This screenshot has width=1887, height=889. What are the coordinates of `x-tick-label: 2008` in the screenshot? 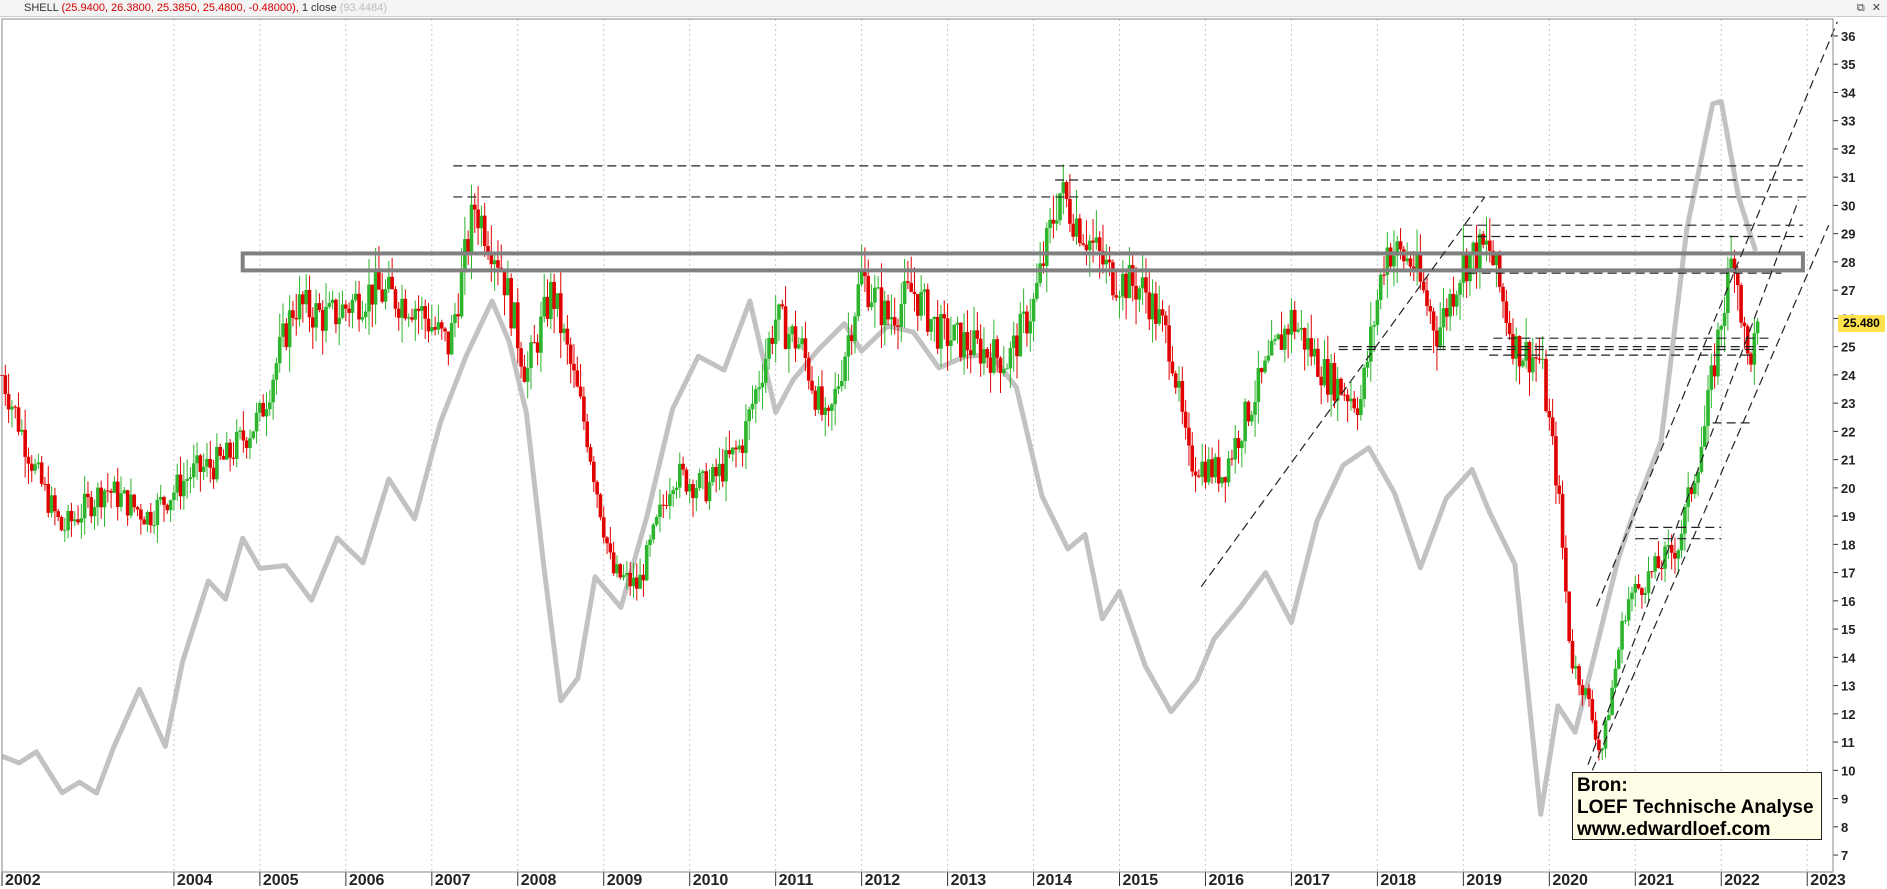 It's located at (539, 880).